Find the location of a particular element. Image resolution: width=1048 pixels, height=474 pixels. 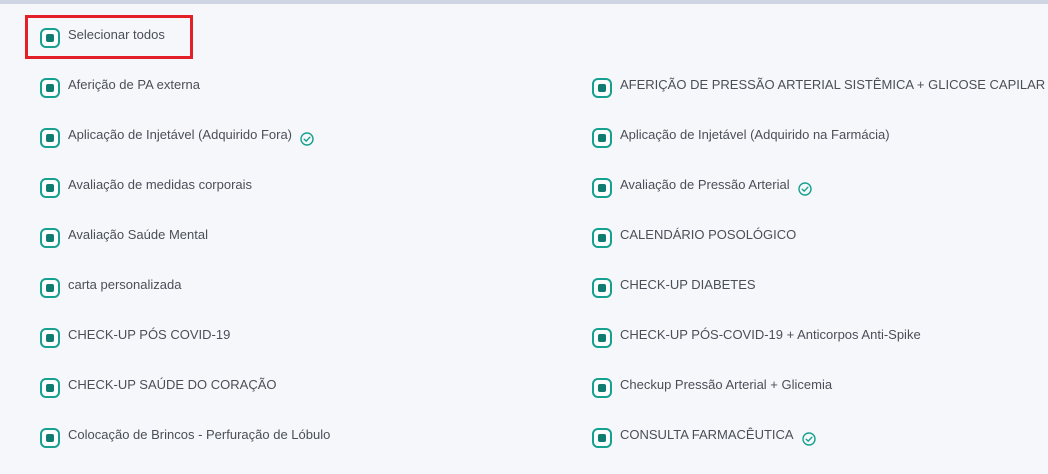

service-item-label: Avaliação de medidas corporais is located at coordinates (160, 184).